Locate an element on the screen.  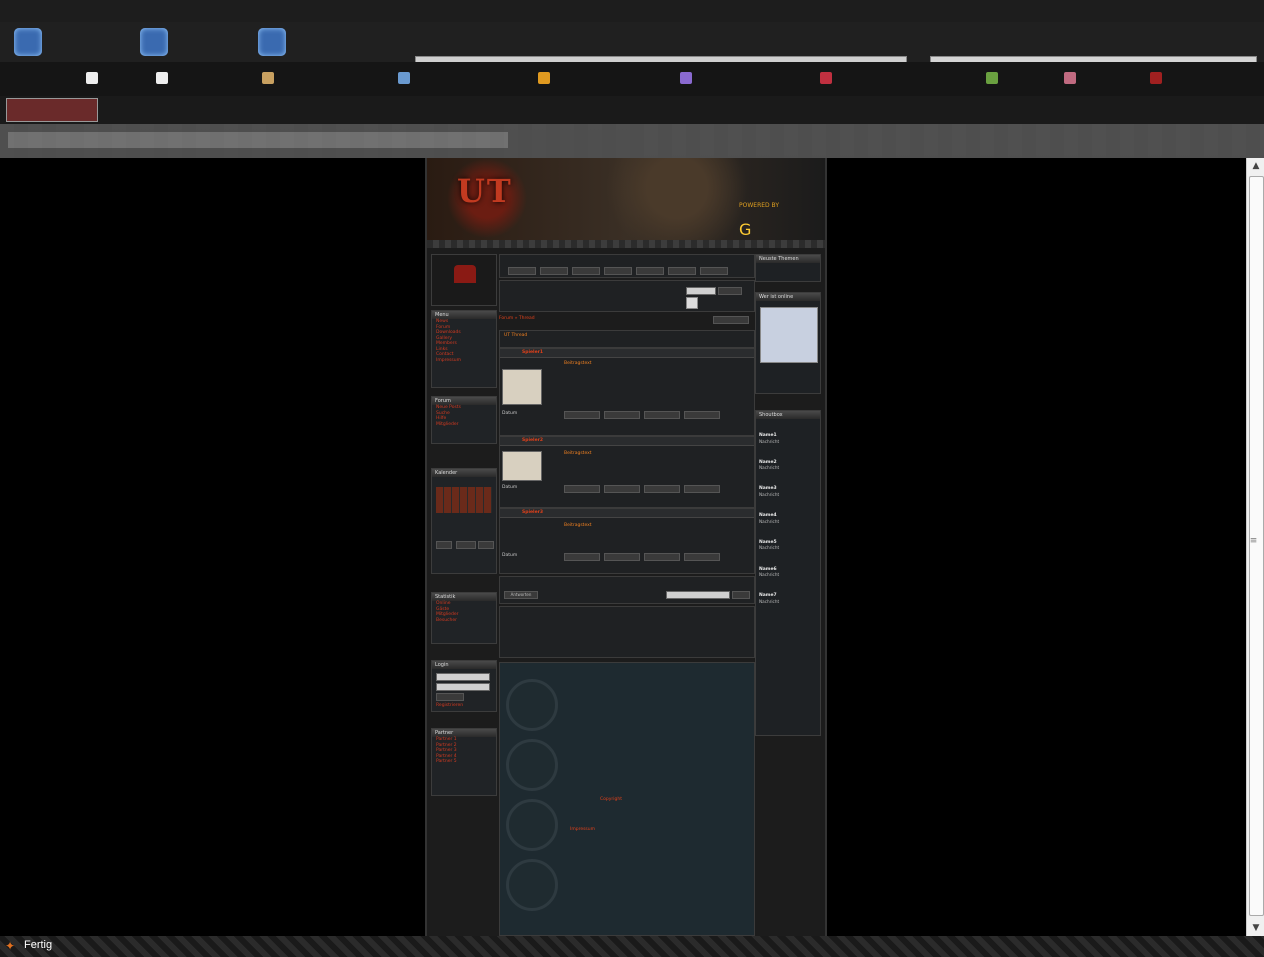
box-title: Statistik is located at coordinates (464, 597).